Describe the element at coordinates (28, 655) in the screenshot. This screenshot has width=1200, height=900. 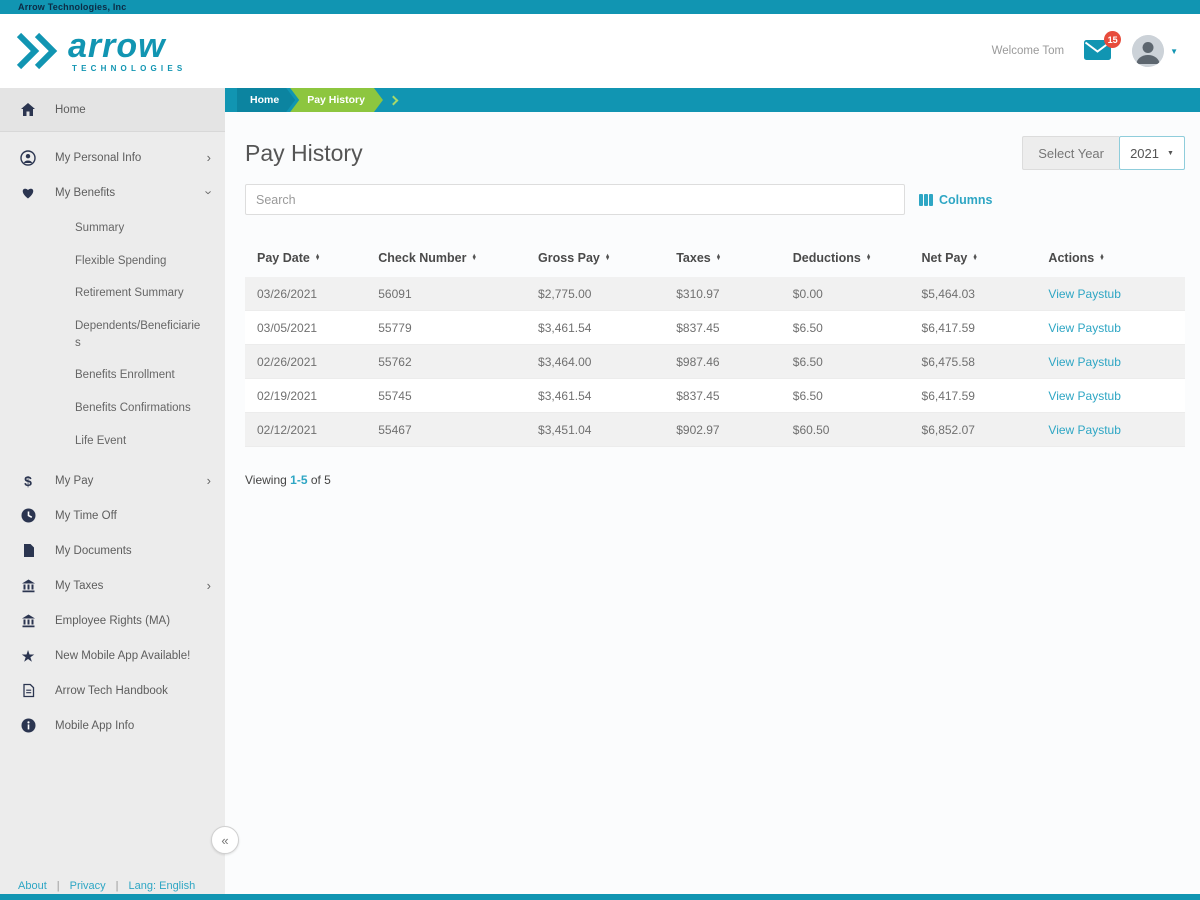
I see `star-icon: ★` at that location.